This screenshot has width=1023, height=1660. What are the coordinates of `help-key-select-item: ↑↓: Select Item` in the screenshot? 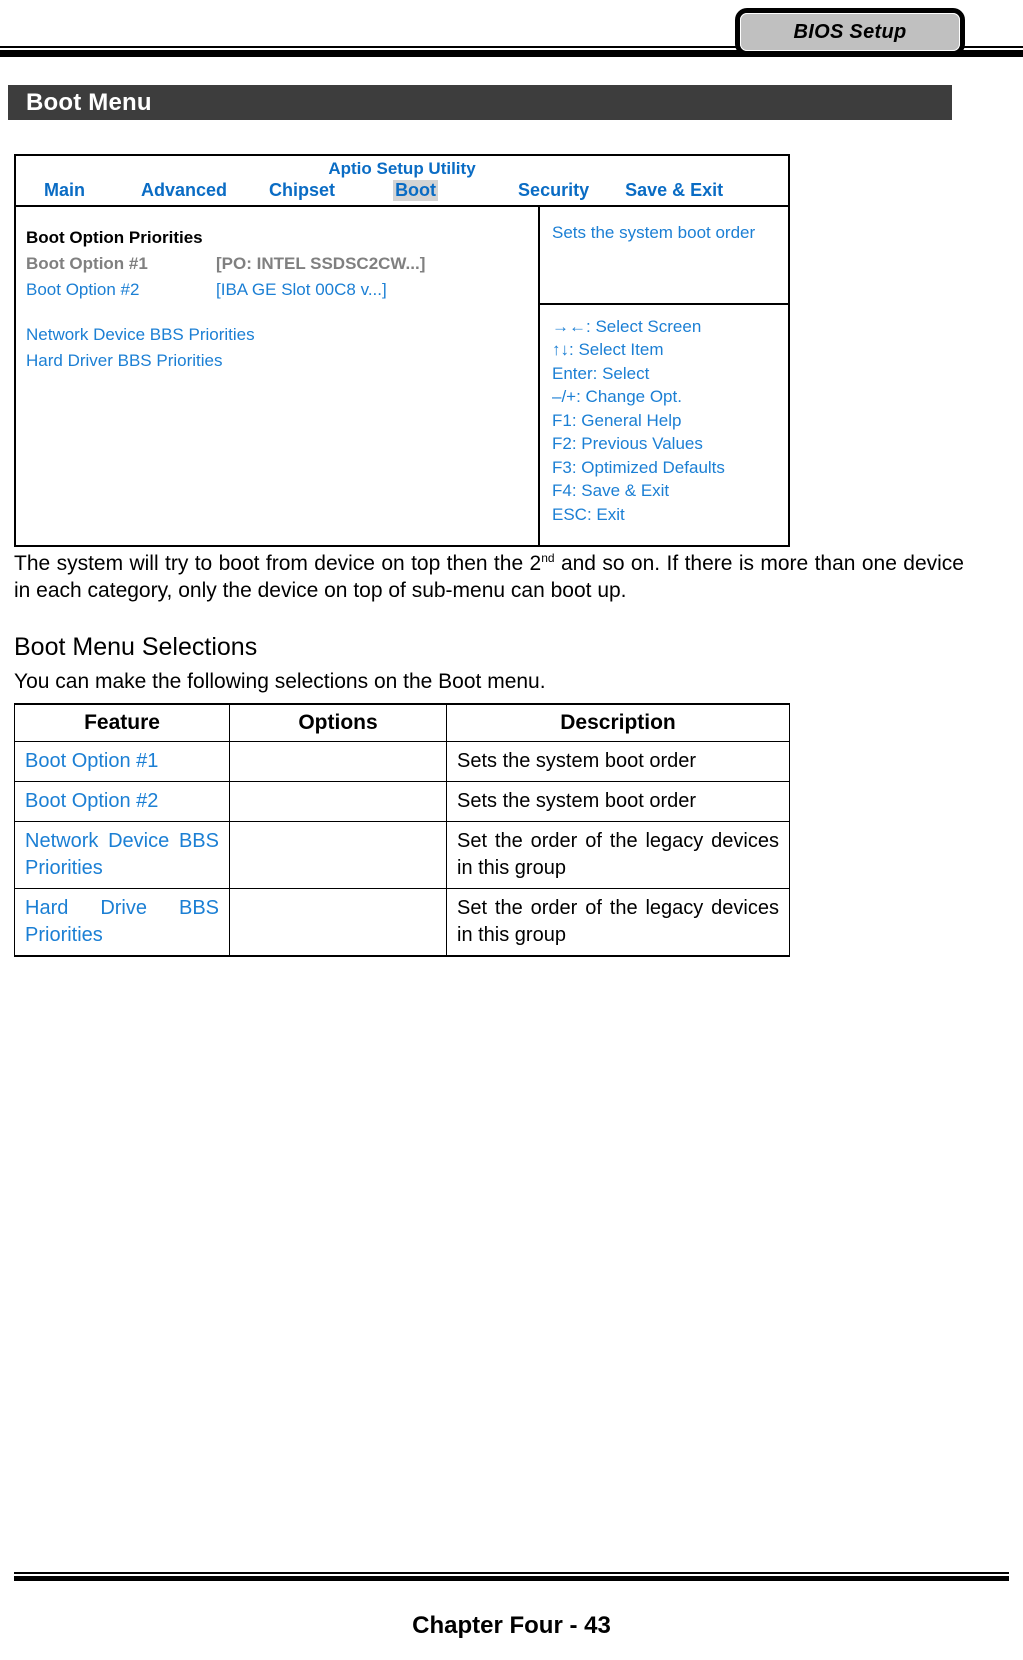 It's located at (608, 350).